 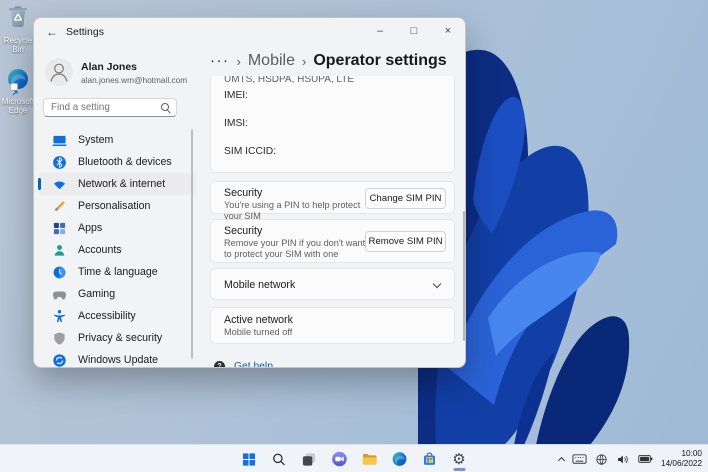 I want to click on desktop-icon-recycle-bin: Recycle Bin, so click(x=18, y=28).